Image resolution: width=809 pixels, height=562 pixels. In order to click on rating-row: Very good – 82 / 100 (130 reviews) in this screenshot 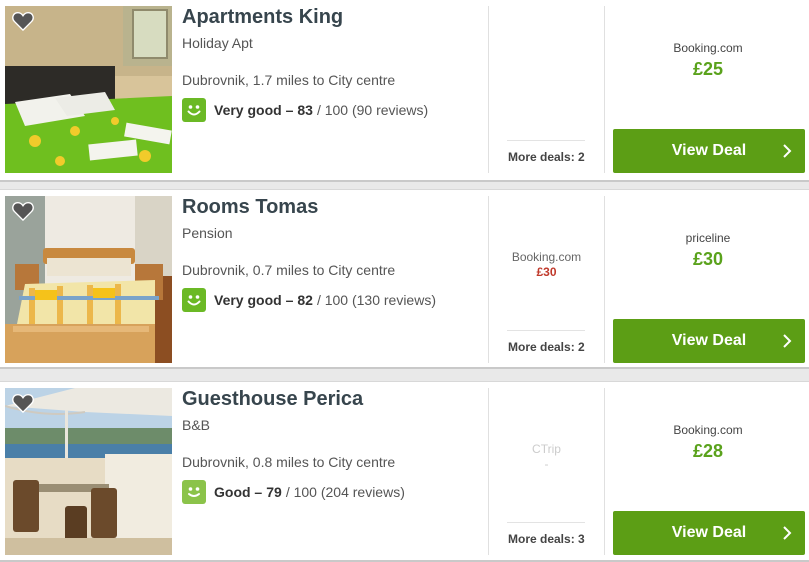, I will do `click(309, 300)`.